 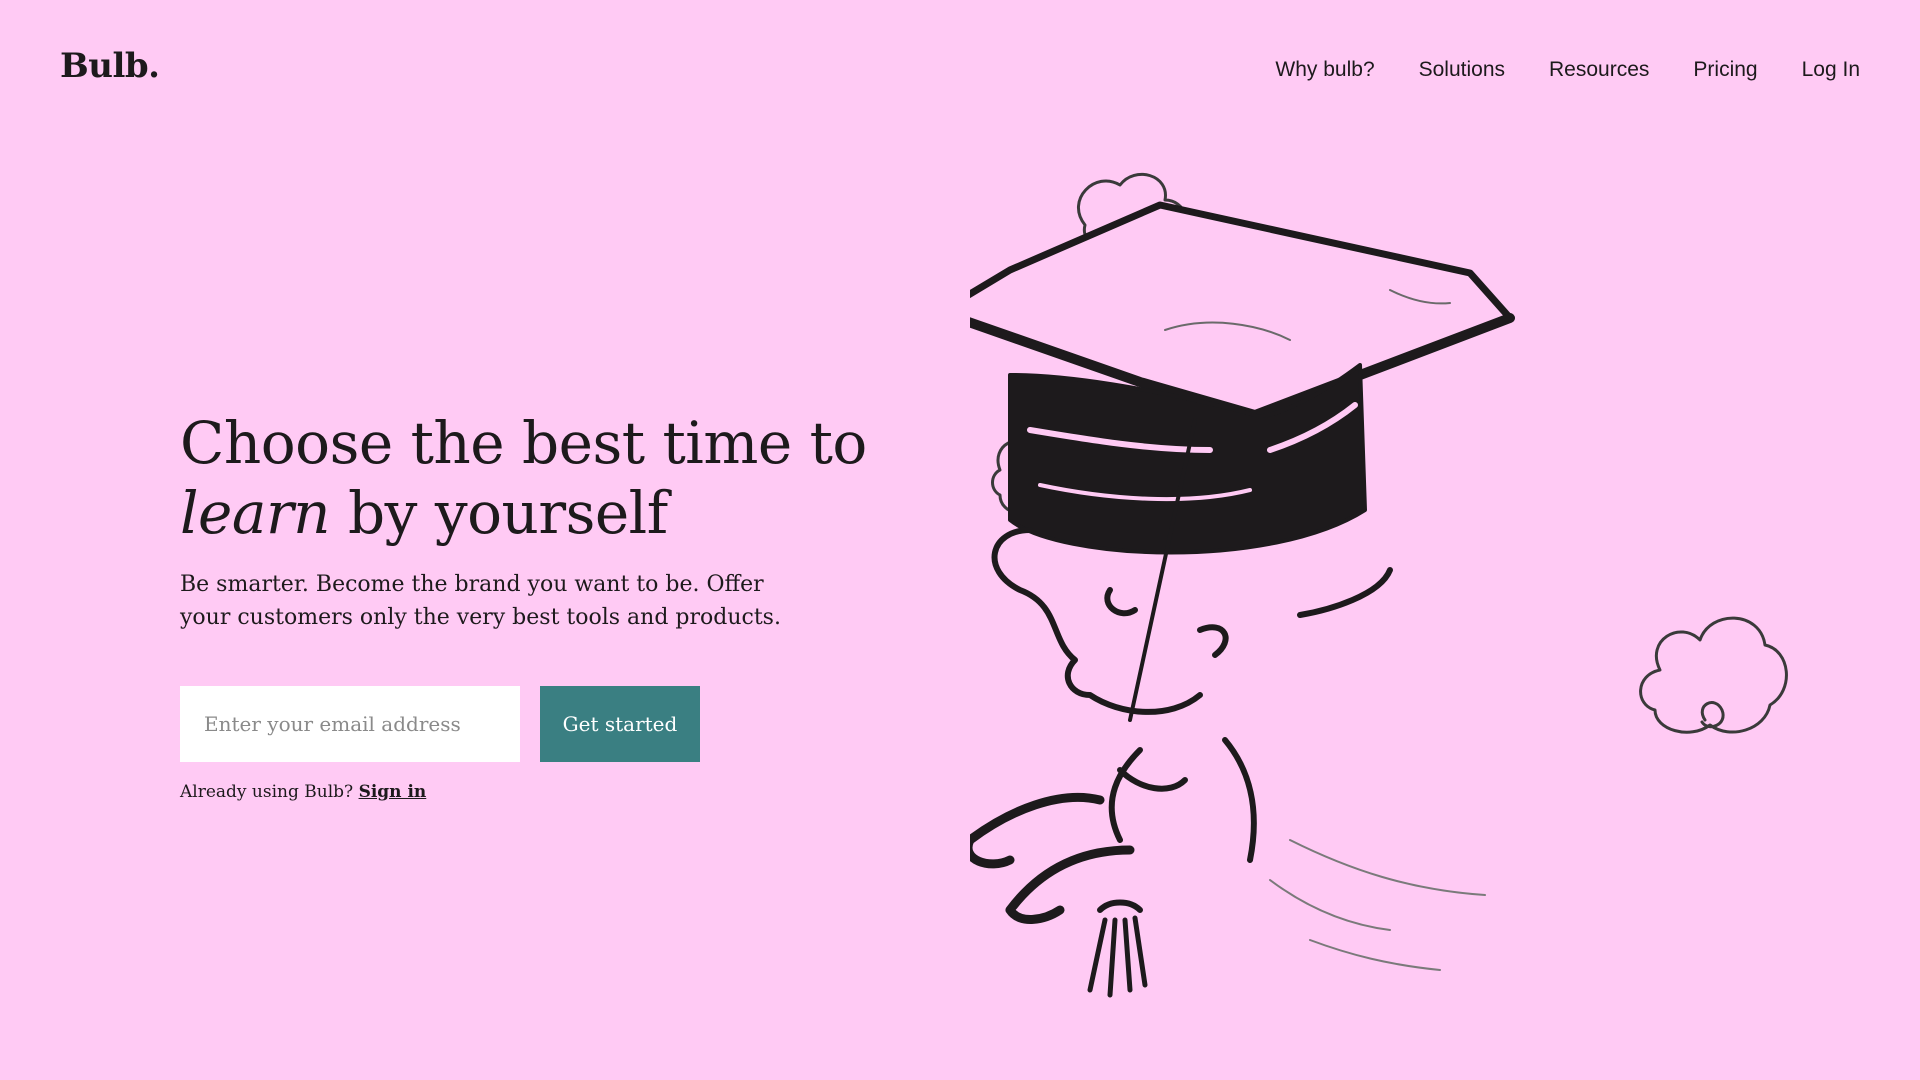 I want to click on headline-emphasis: learn, so click(x=255, y=513).